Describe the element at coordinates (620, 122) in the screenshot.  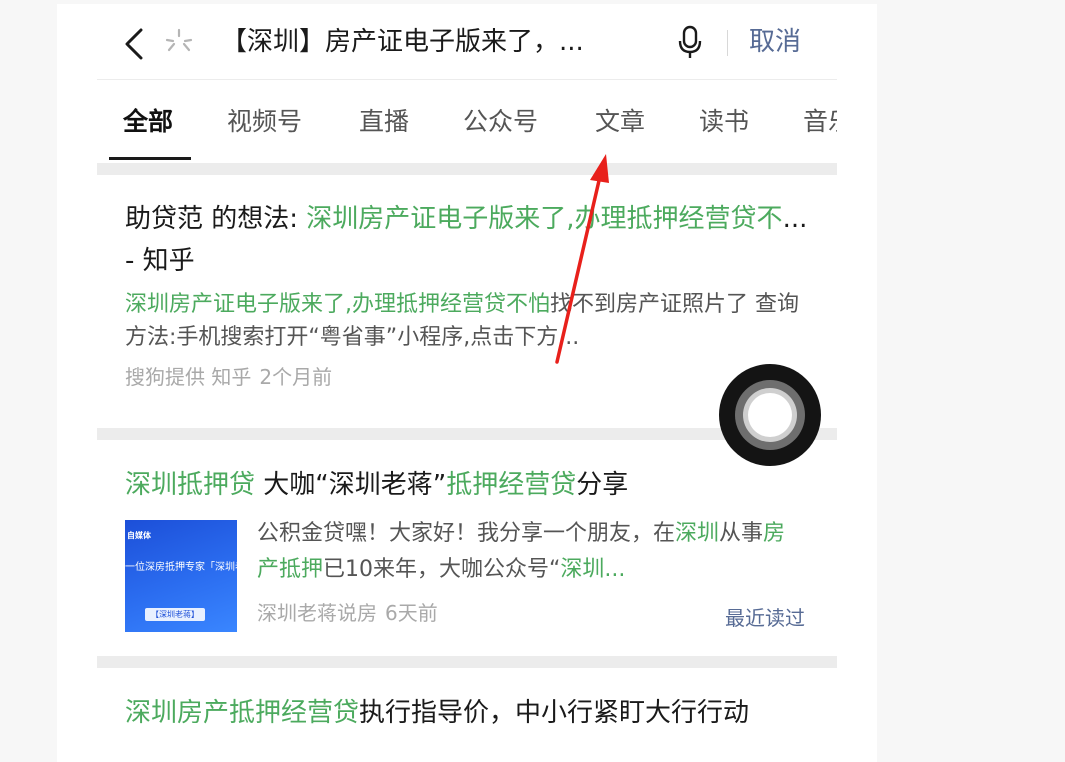
I see `tab-articles: 文章` at that location.